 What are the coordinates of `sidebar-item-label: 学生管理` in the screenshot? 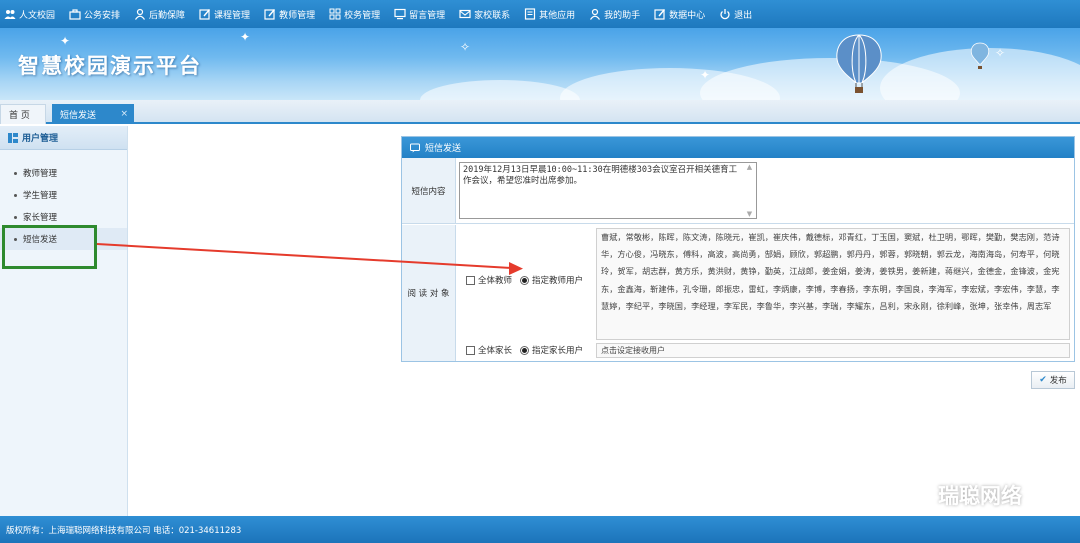 It's located at (40, 196).